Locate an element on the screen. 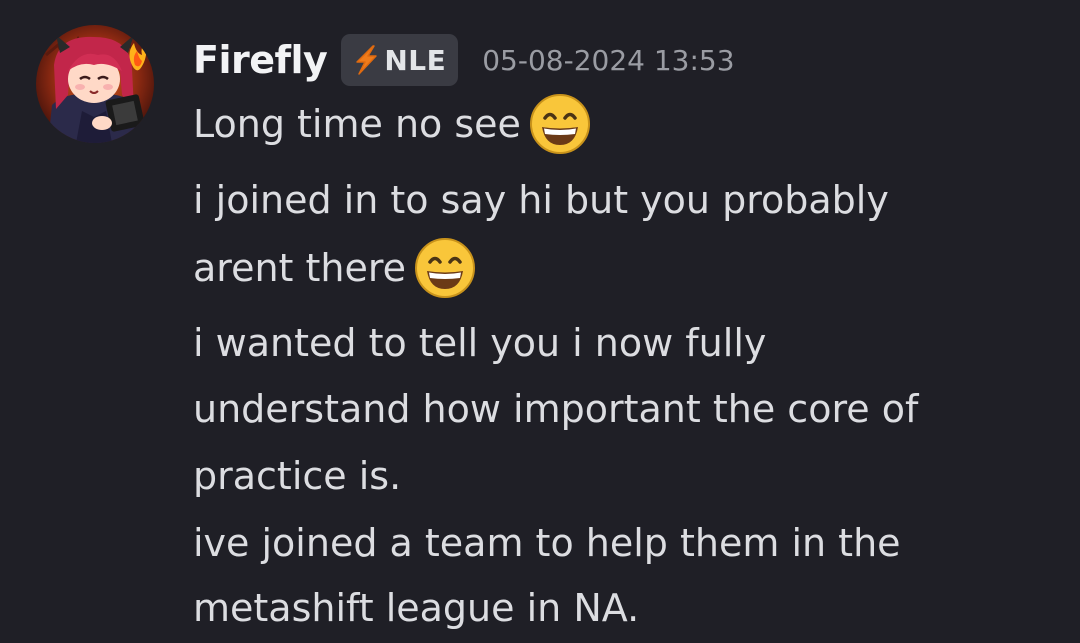 The height and width of the screenshot is (643, 1080). message-line: i wanted to tell you i now fully is located at coordinates (479, 343).